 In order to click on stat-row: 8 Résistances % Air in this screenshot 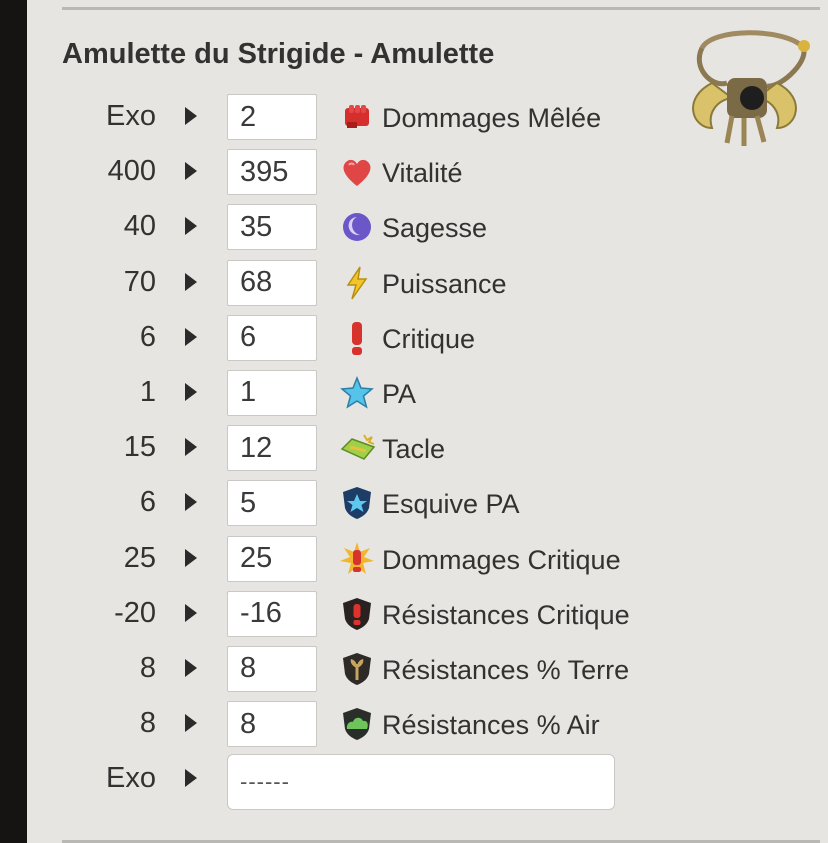, I will do `click(414, 724)`.